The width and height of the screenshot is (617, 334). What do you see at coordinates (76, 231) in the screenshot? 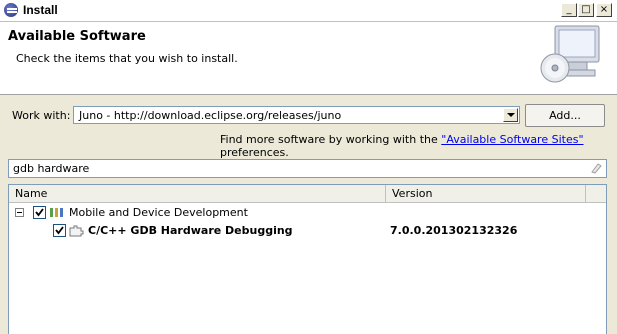
I see `feature-plugin-icon` at bounding box center [76, 231].